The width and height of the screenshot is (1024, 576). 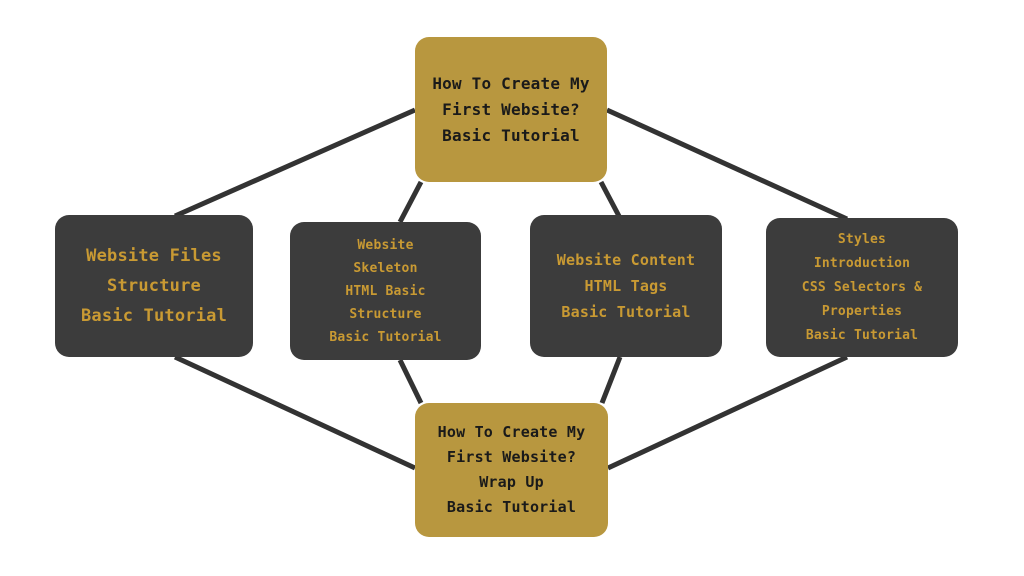 I want to click on node-top-line: First Website?, so click(x=511, y=109).